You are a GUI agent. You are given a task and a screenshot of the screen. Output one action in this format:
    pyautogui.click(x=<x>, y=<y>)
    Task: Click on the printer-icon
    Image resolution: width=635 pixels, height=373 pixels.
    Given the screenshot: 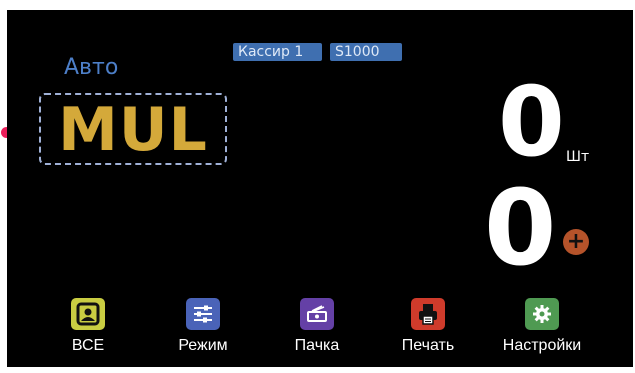 What is the action you would take?
    pyautogui.click(x=428, y=314)
    